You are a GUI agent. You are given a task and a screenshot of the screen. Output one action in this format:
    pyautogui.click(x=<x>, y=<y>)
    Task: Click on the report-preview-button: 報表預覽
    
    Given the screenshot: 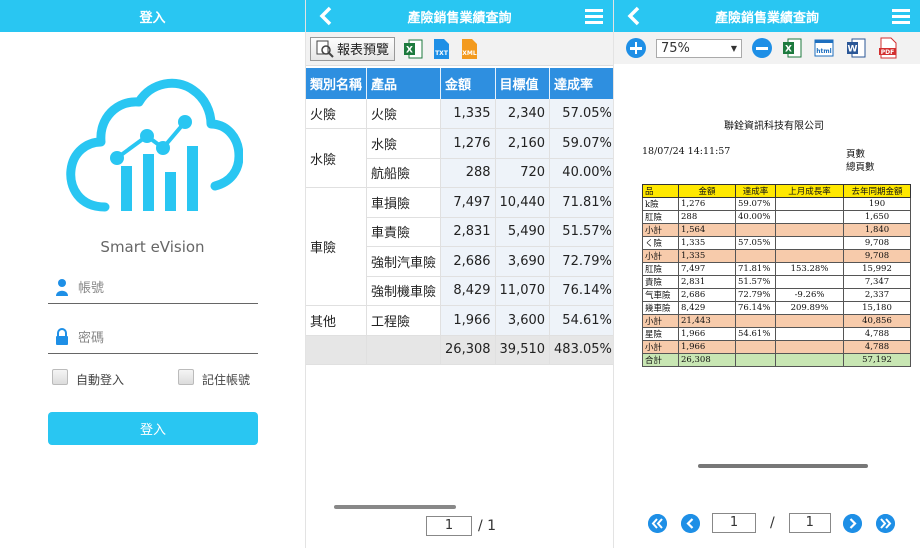 What is the action you would take?
    pyautogui.click(x=353, y=48)
    